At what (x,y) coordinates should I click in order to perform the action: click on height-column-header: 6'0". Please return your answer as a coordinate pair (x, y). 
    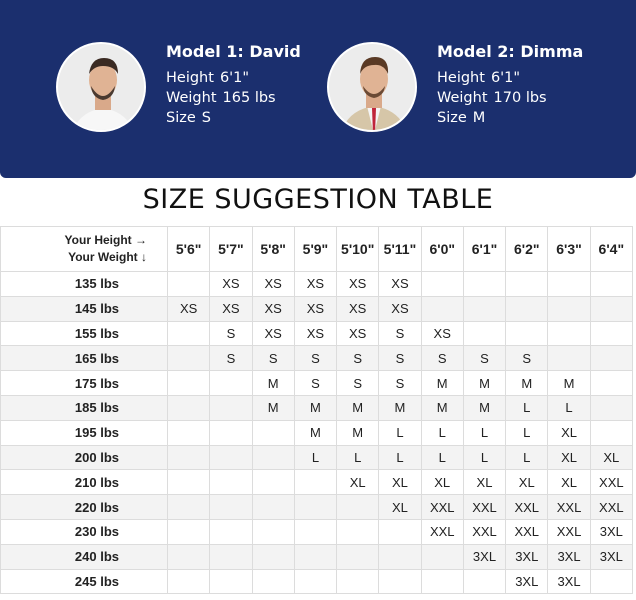
    Looking at the image, I should click on (442, 249).